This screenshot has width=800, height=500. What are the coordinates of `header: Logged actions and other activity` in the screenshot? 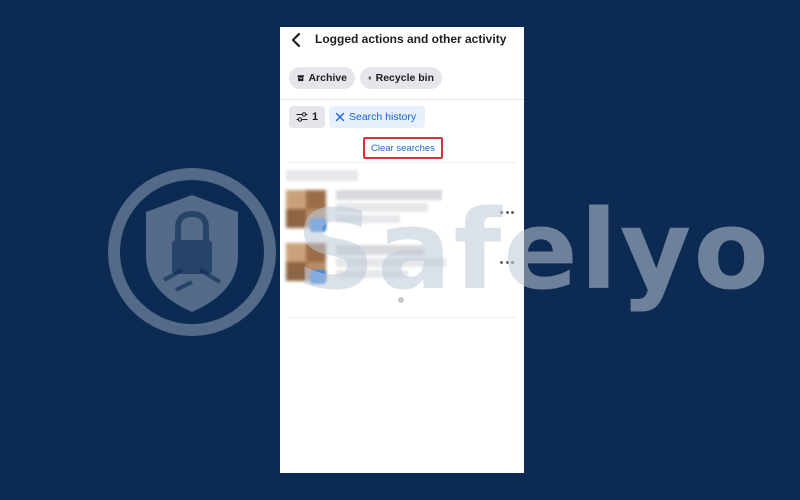 It's located at (402, 40).